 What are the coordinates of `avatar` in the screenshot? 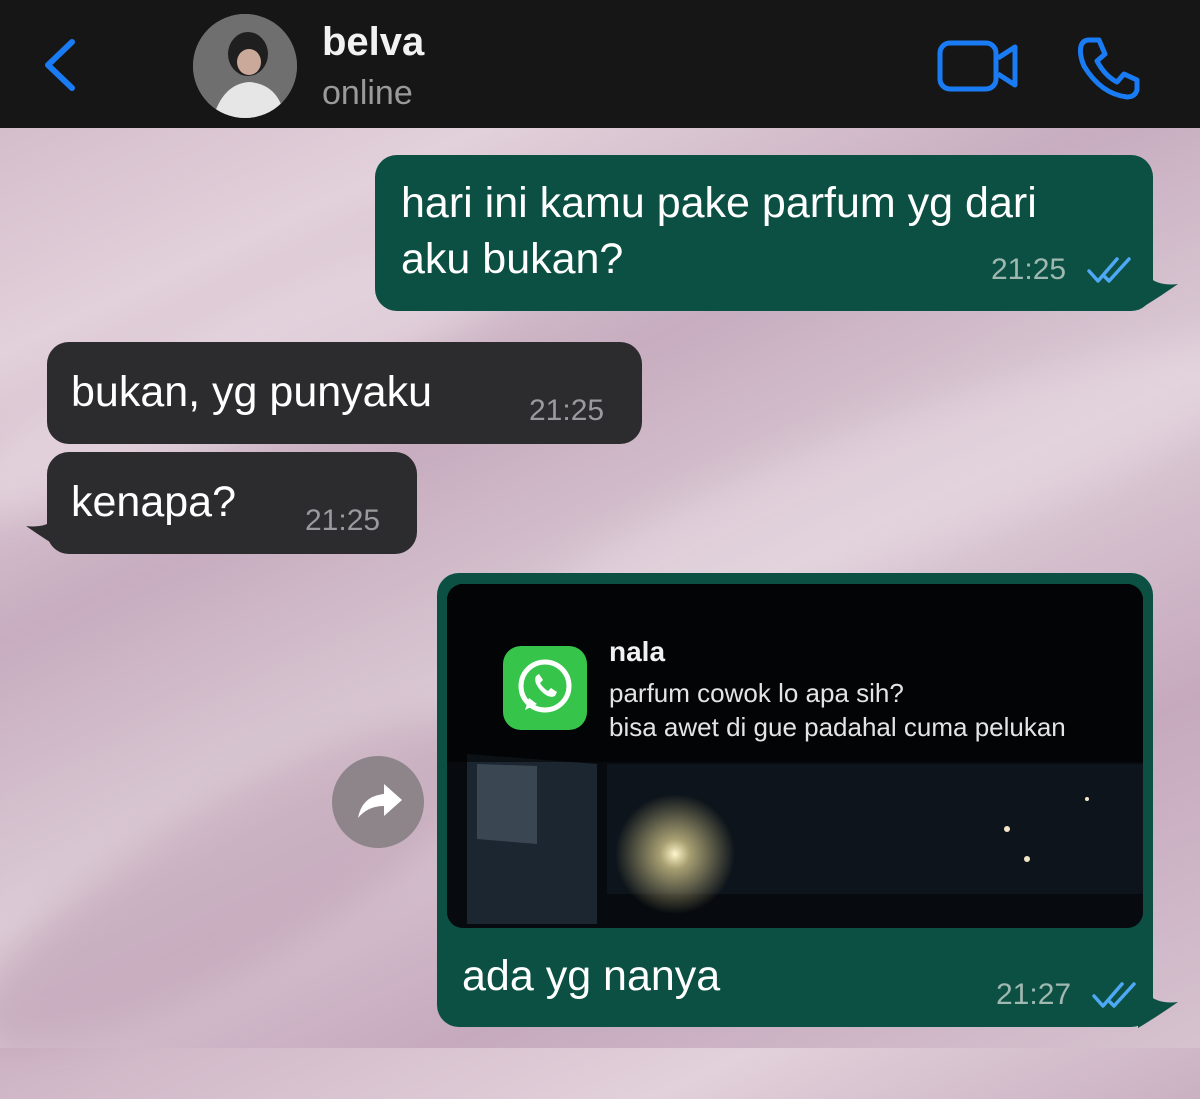 It's located at (245, 66).